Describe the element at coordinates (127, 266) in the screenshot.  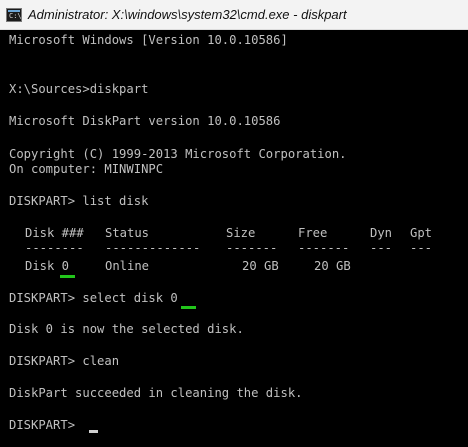
I see `row-status: Online` at that location.